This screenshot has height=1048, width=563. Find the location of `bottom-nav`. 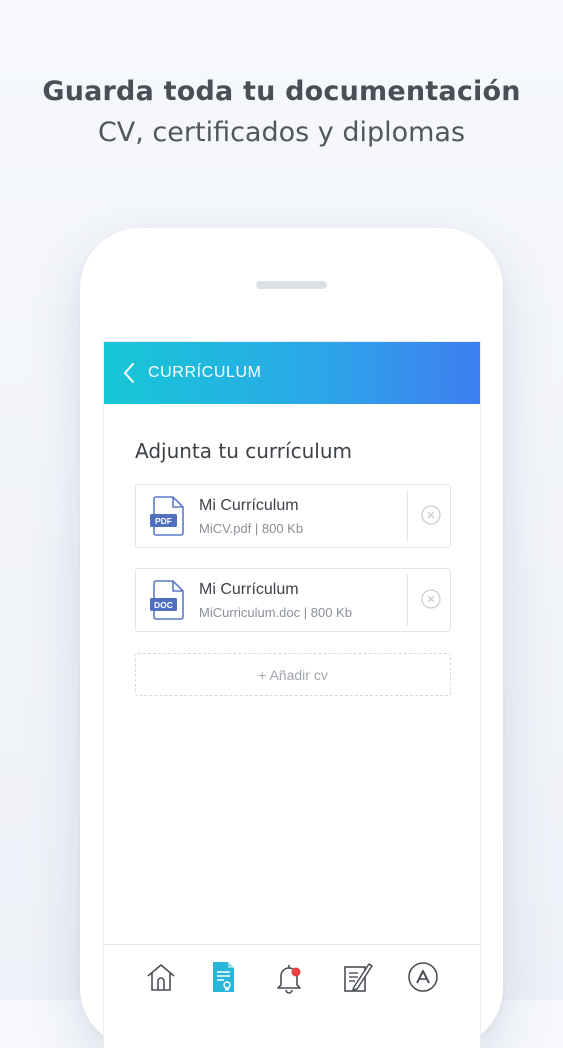

bottom-nav is located at coordinates (292, 996).